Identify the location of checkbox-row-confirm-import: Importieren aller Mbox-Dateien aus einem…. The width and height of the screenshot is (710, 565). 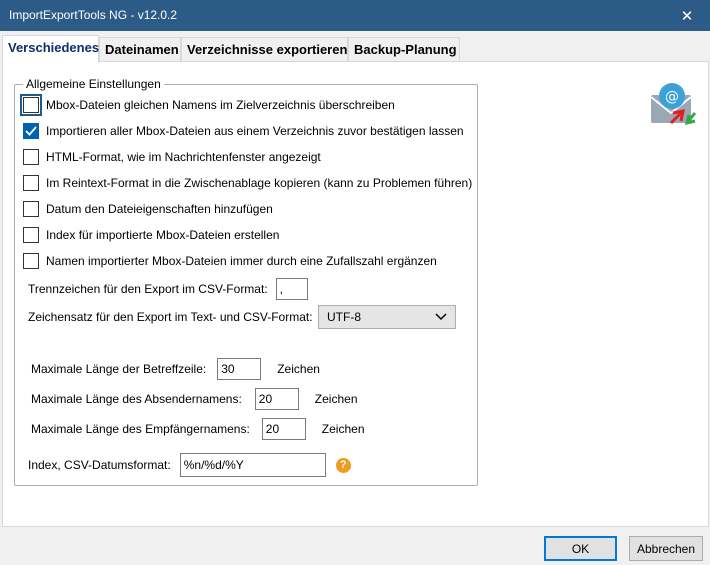
(243, 131).